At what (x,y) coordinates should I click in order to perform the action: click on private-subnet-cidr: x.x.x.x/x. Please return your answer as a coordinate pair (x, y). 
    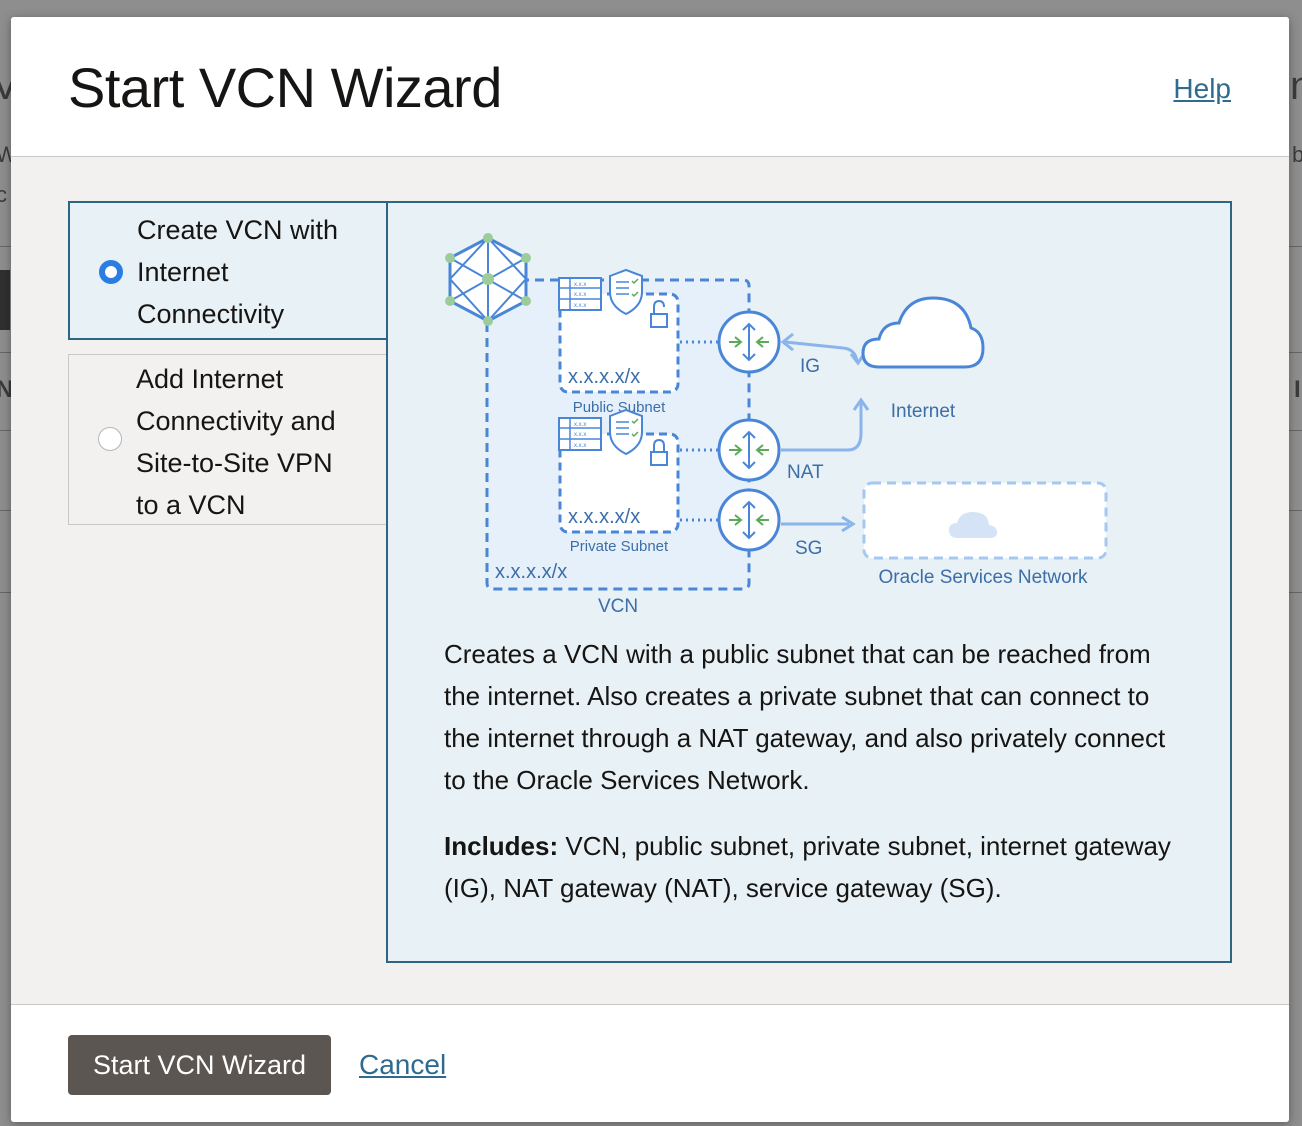
    Looking at the image, I should click on (604, 517).